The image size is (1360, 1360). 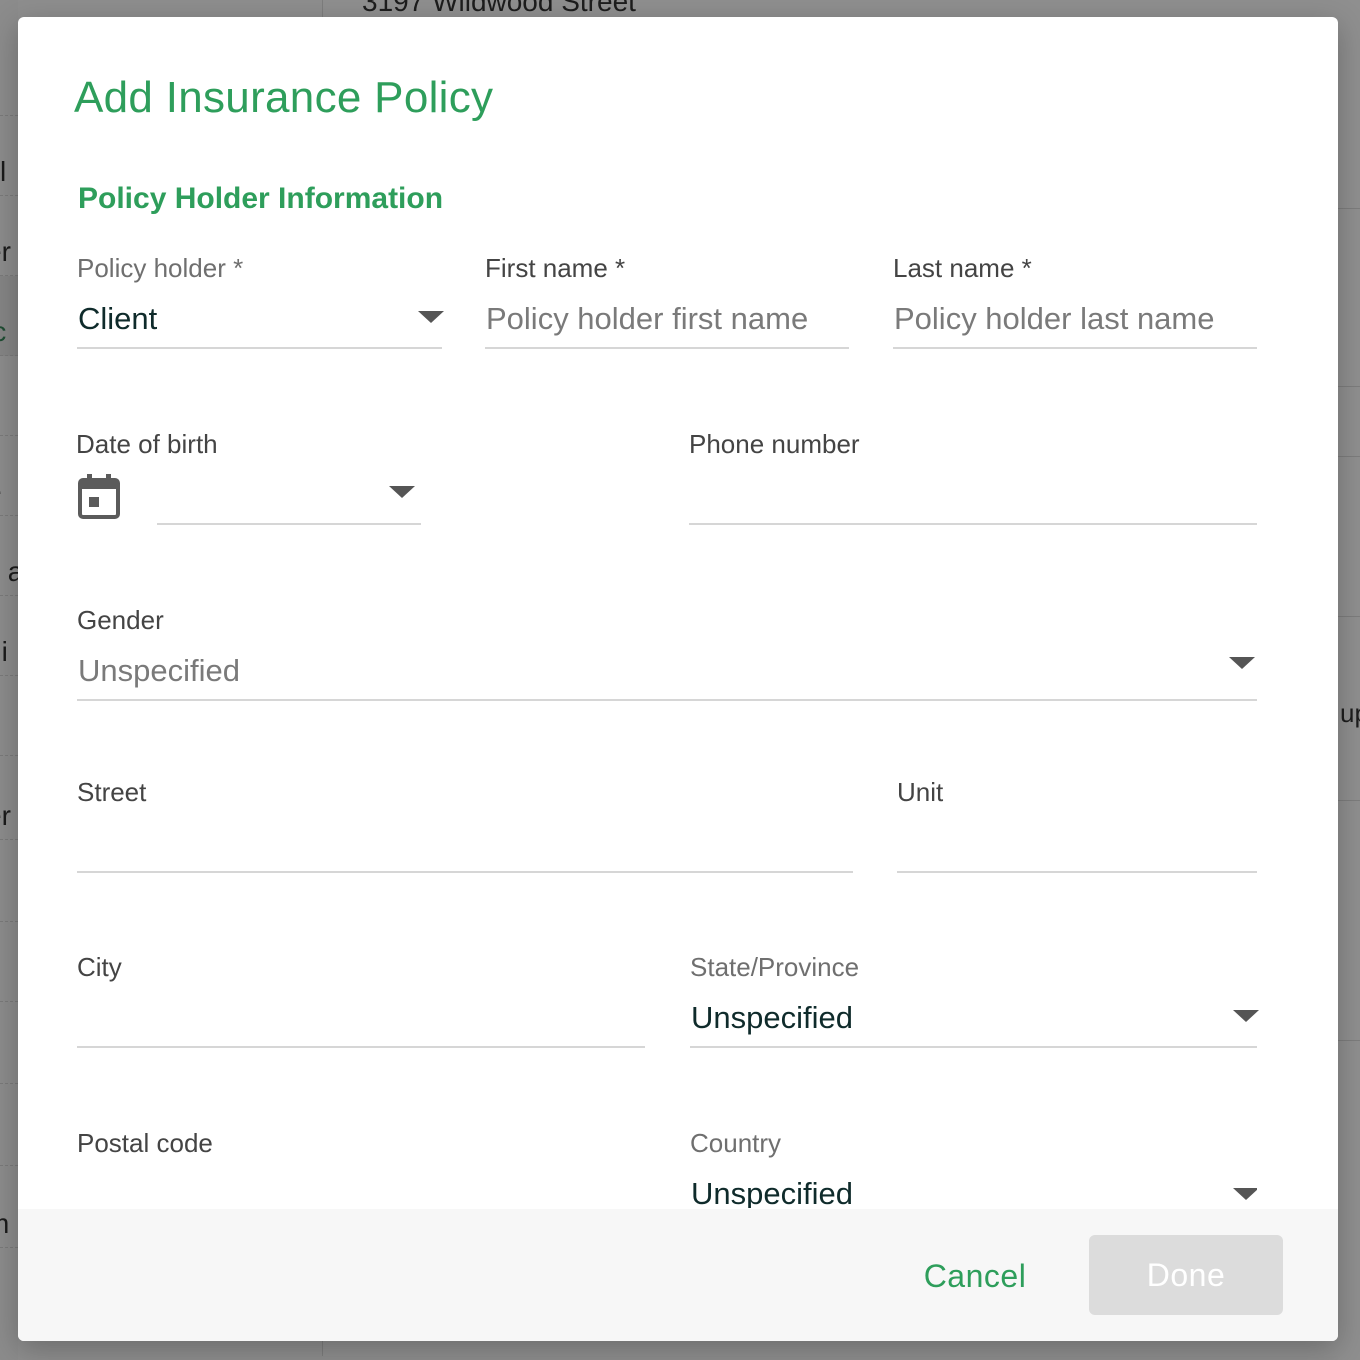 What do you see at coordinates (667, 654) in the screenshot?
I see `gender-select: Gender Unspecified` at bounding box center [667, 654].